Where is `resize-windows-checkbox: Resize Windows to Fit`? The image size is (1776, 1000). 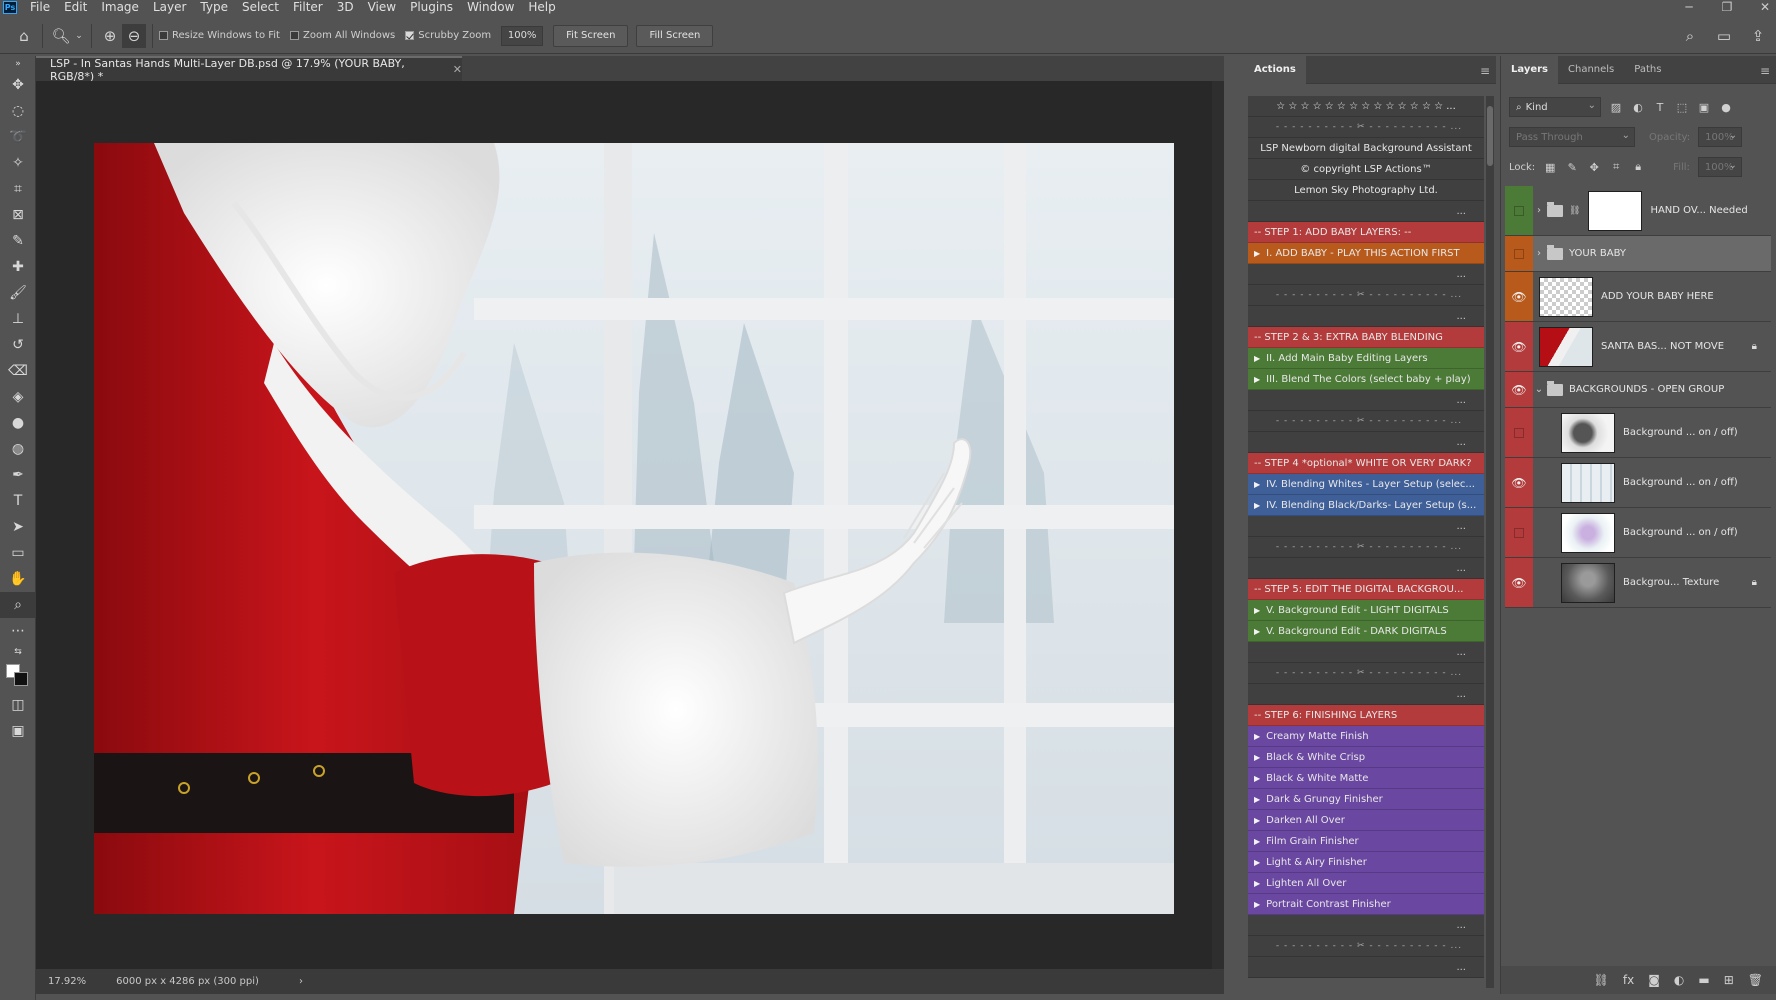 resize-windows-checkbox: Resize Windows to Fit is located at coordinates (219, 35).